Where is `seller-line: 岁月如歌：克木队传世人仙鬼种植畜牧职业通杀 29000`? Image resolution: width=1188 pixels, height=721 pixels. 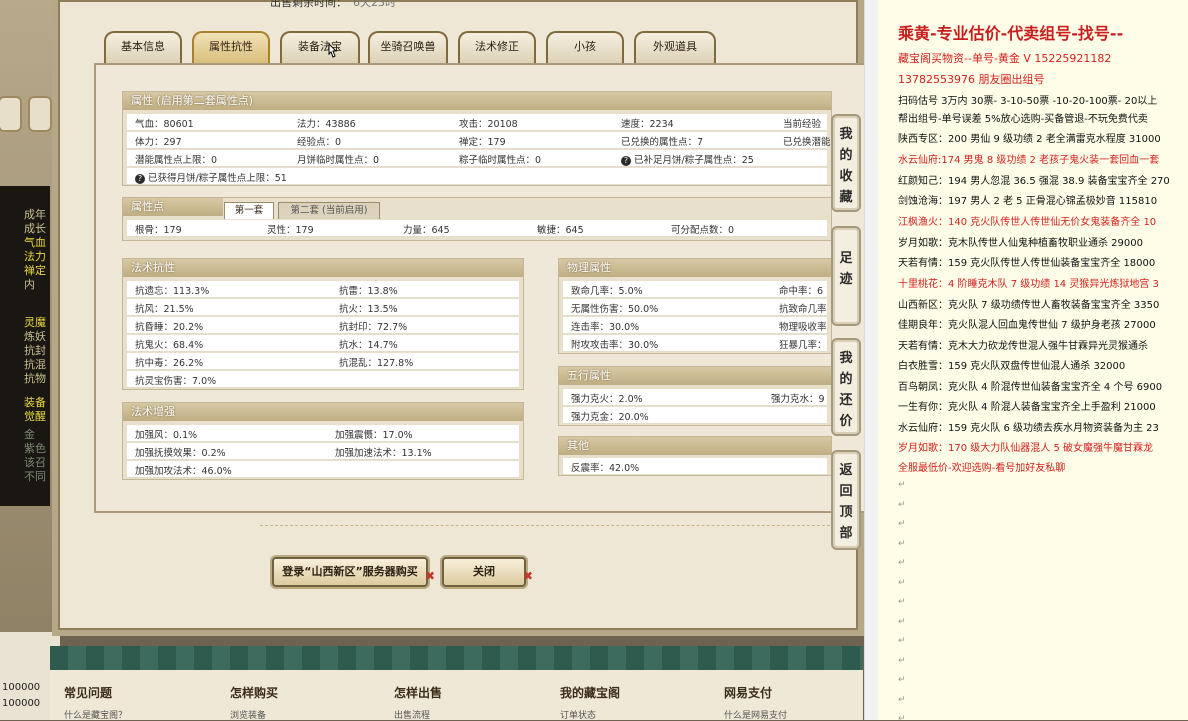 seller-line: 岁月如歌：克木队传世人仙鬼种植畜牧职业通杀 29000 is located at coordinates (1020, 243).